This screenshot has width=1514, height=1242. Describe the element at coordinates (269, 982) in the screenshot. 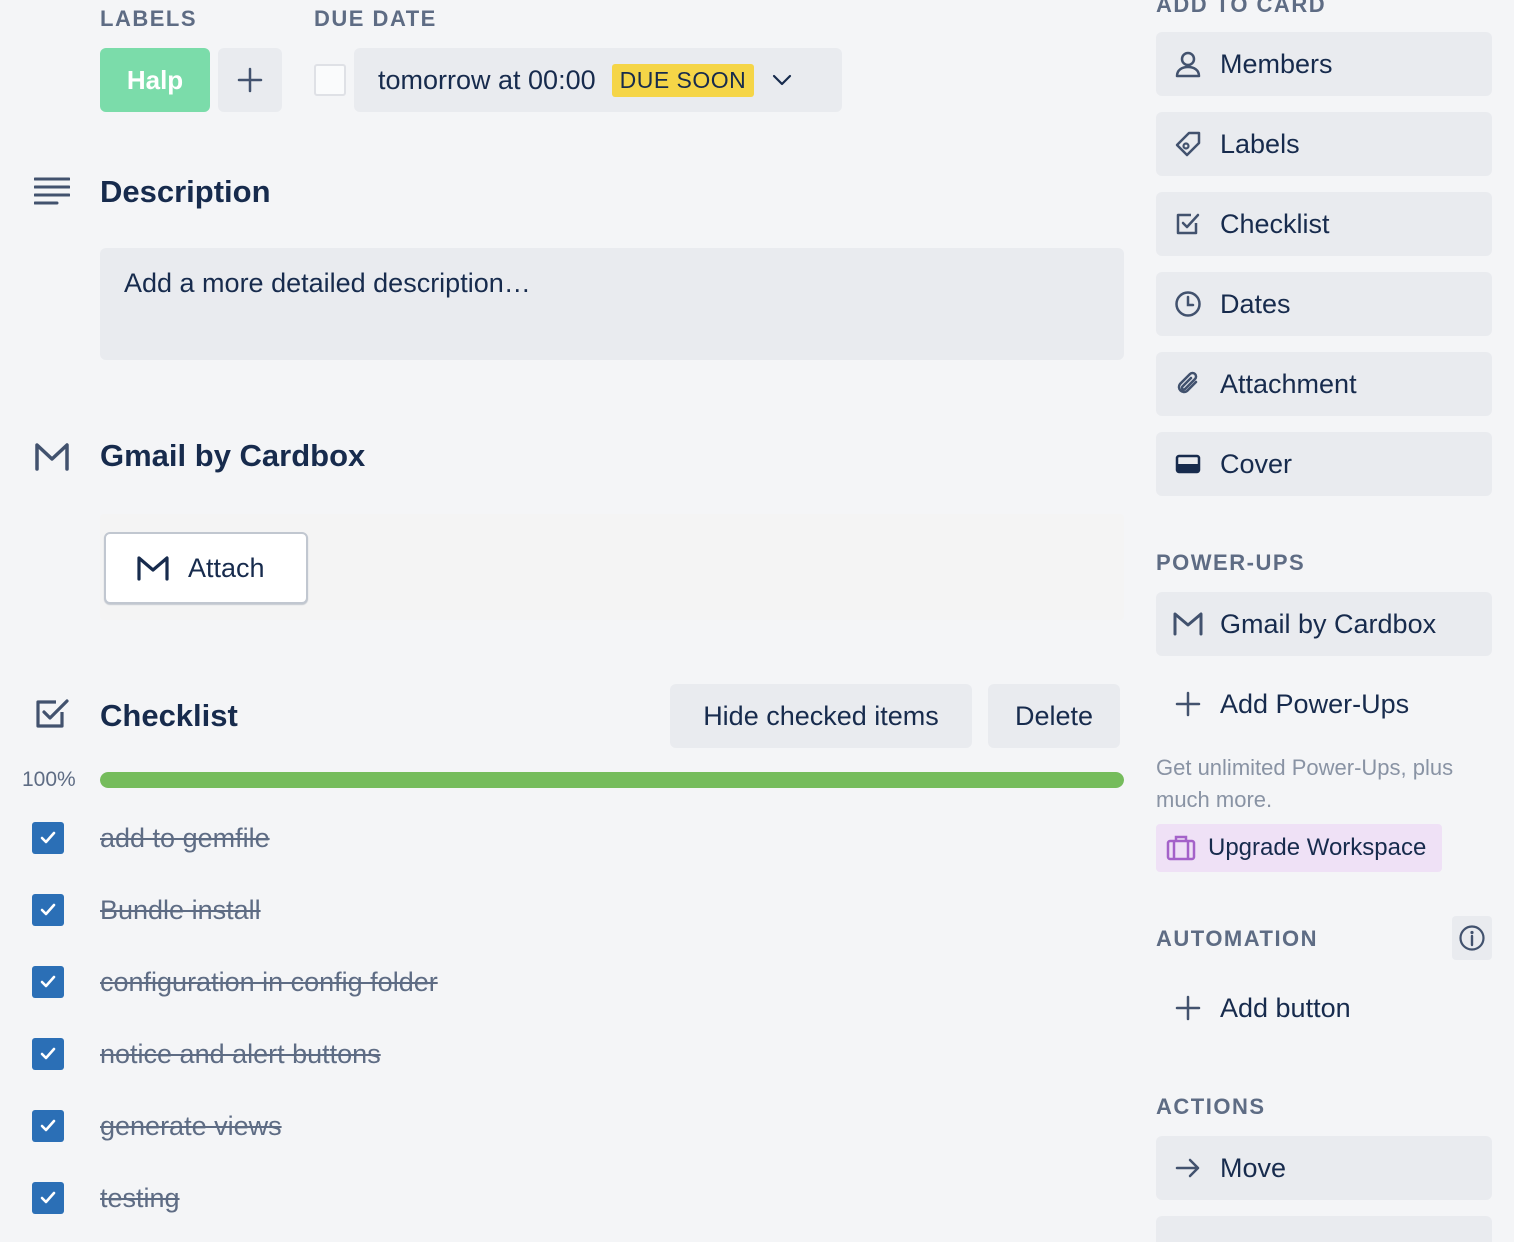

I see `checklist-item-text: configuration in config folder` at that location.